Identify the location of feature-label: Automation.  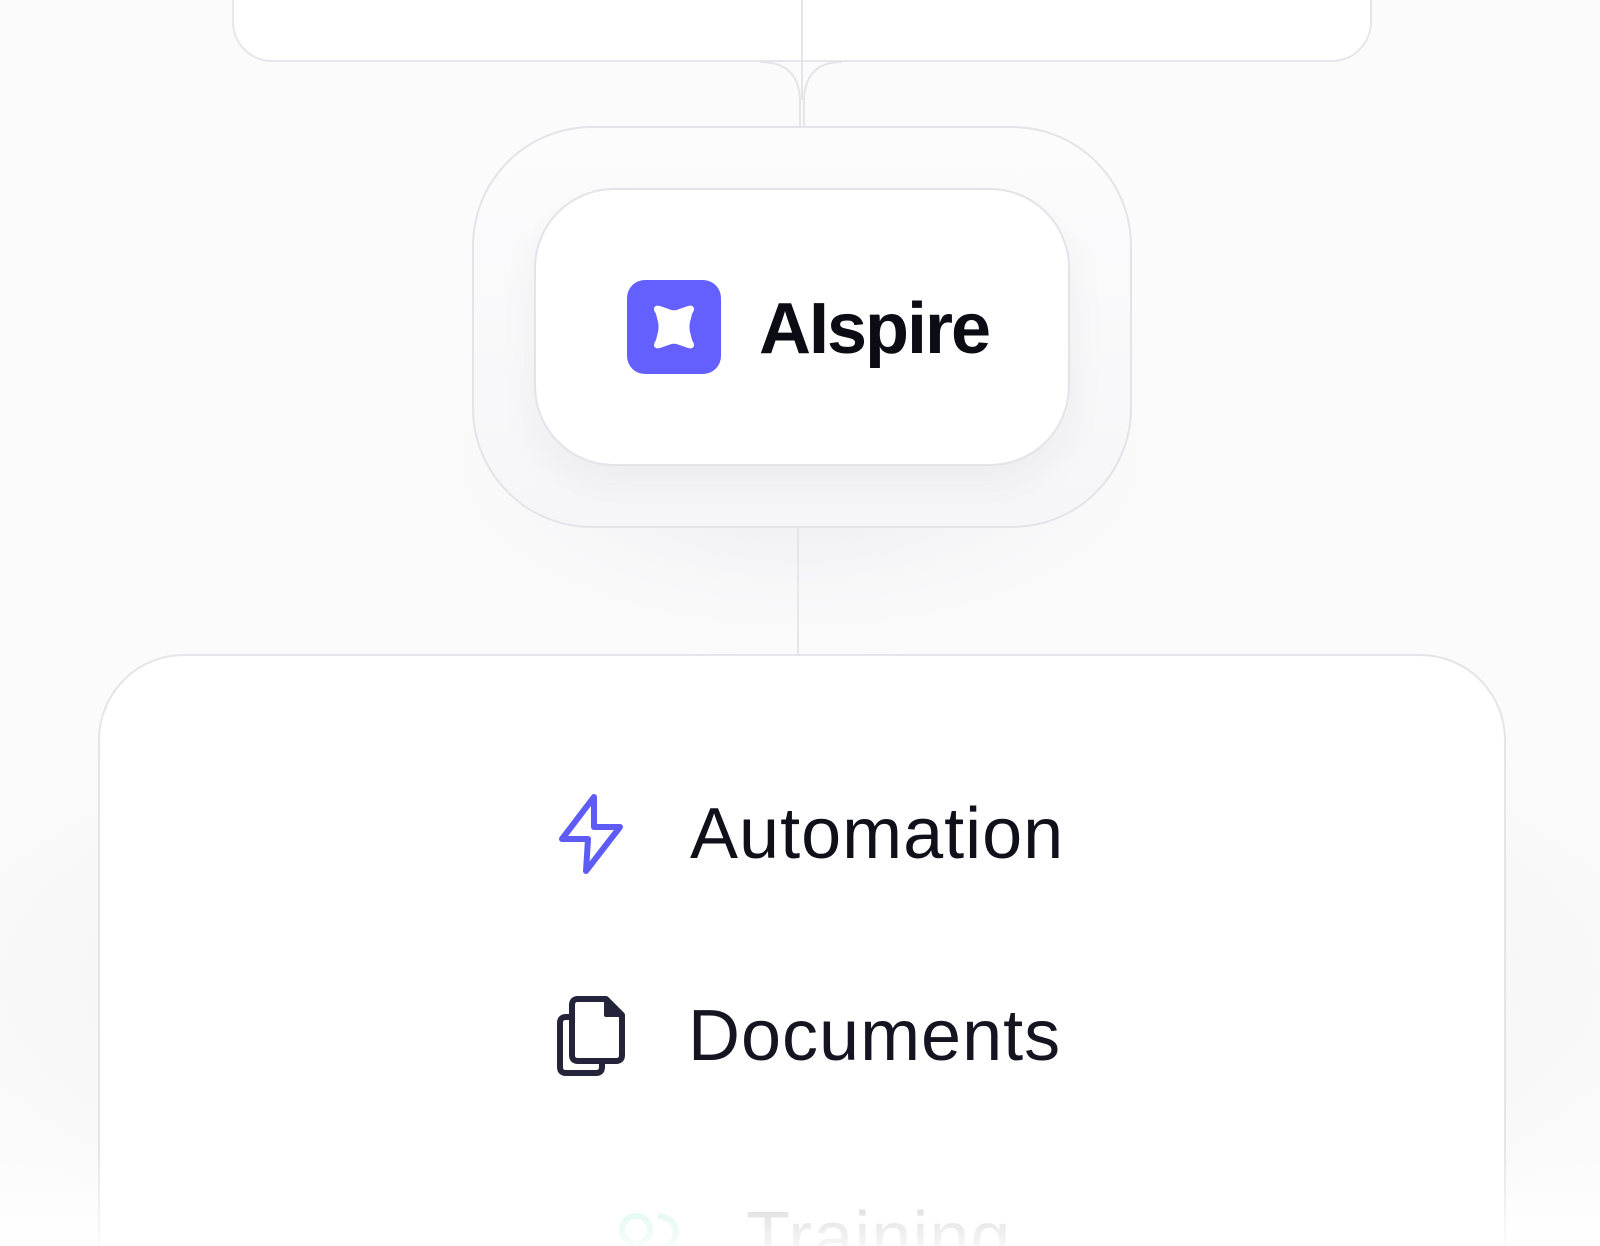
(877, 834).